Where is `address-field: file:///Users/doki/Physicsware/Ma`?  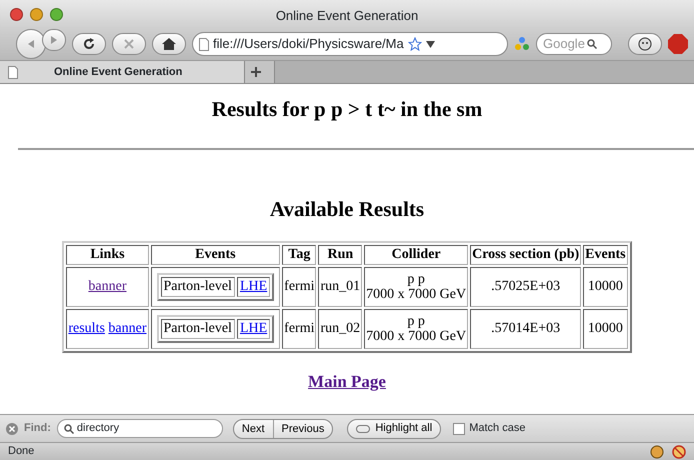 address-field: file:///Users/doki/Physicsware/Ma is located at coordinates (350, 44).